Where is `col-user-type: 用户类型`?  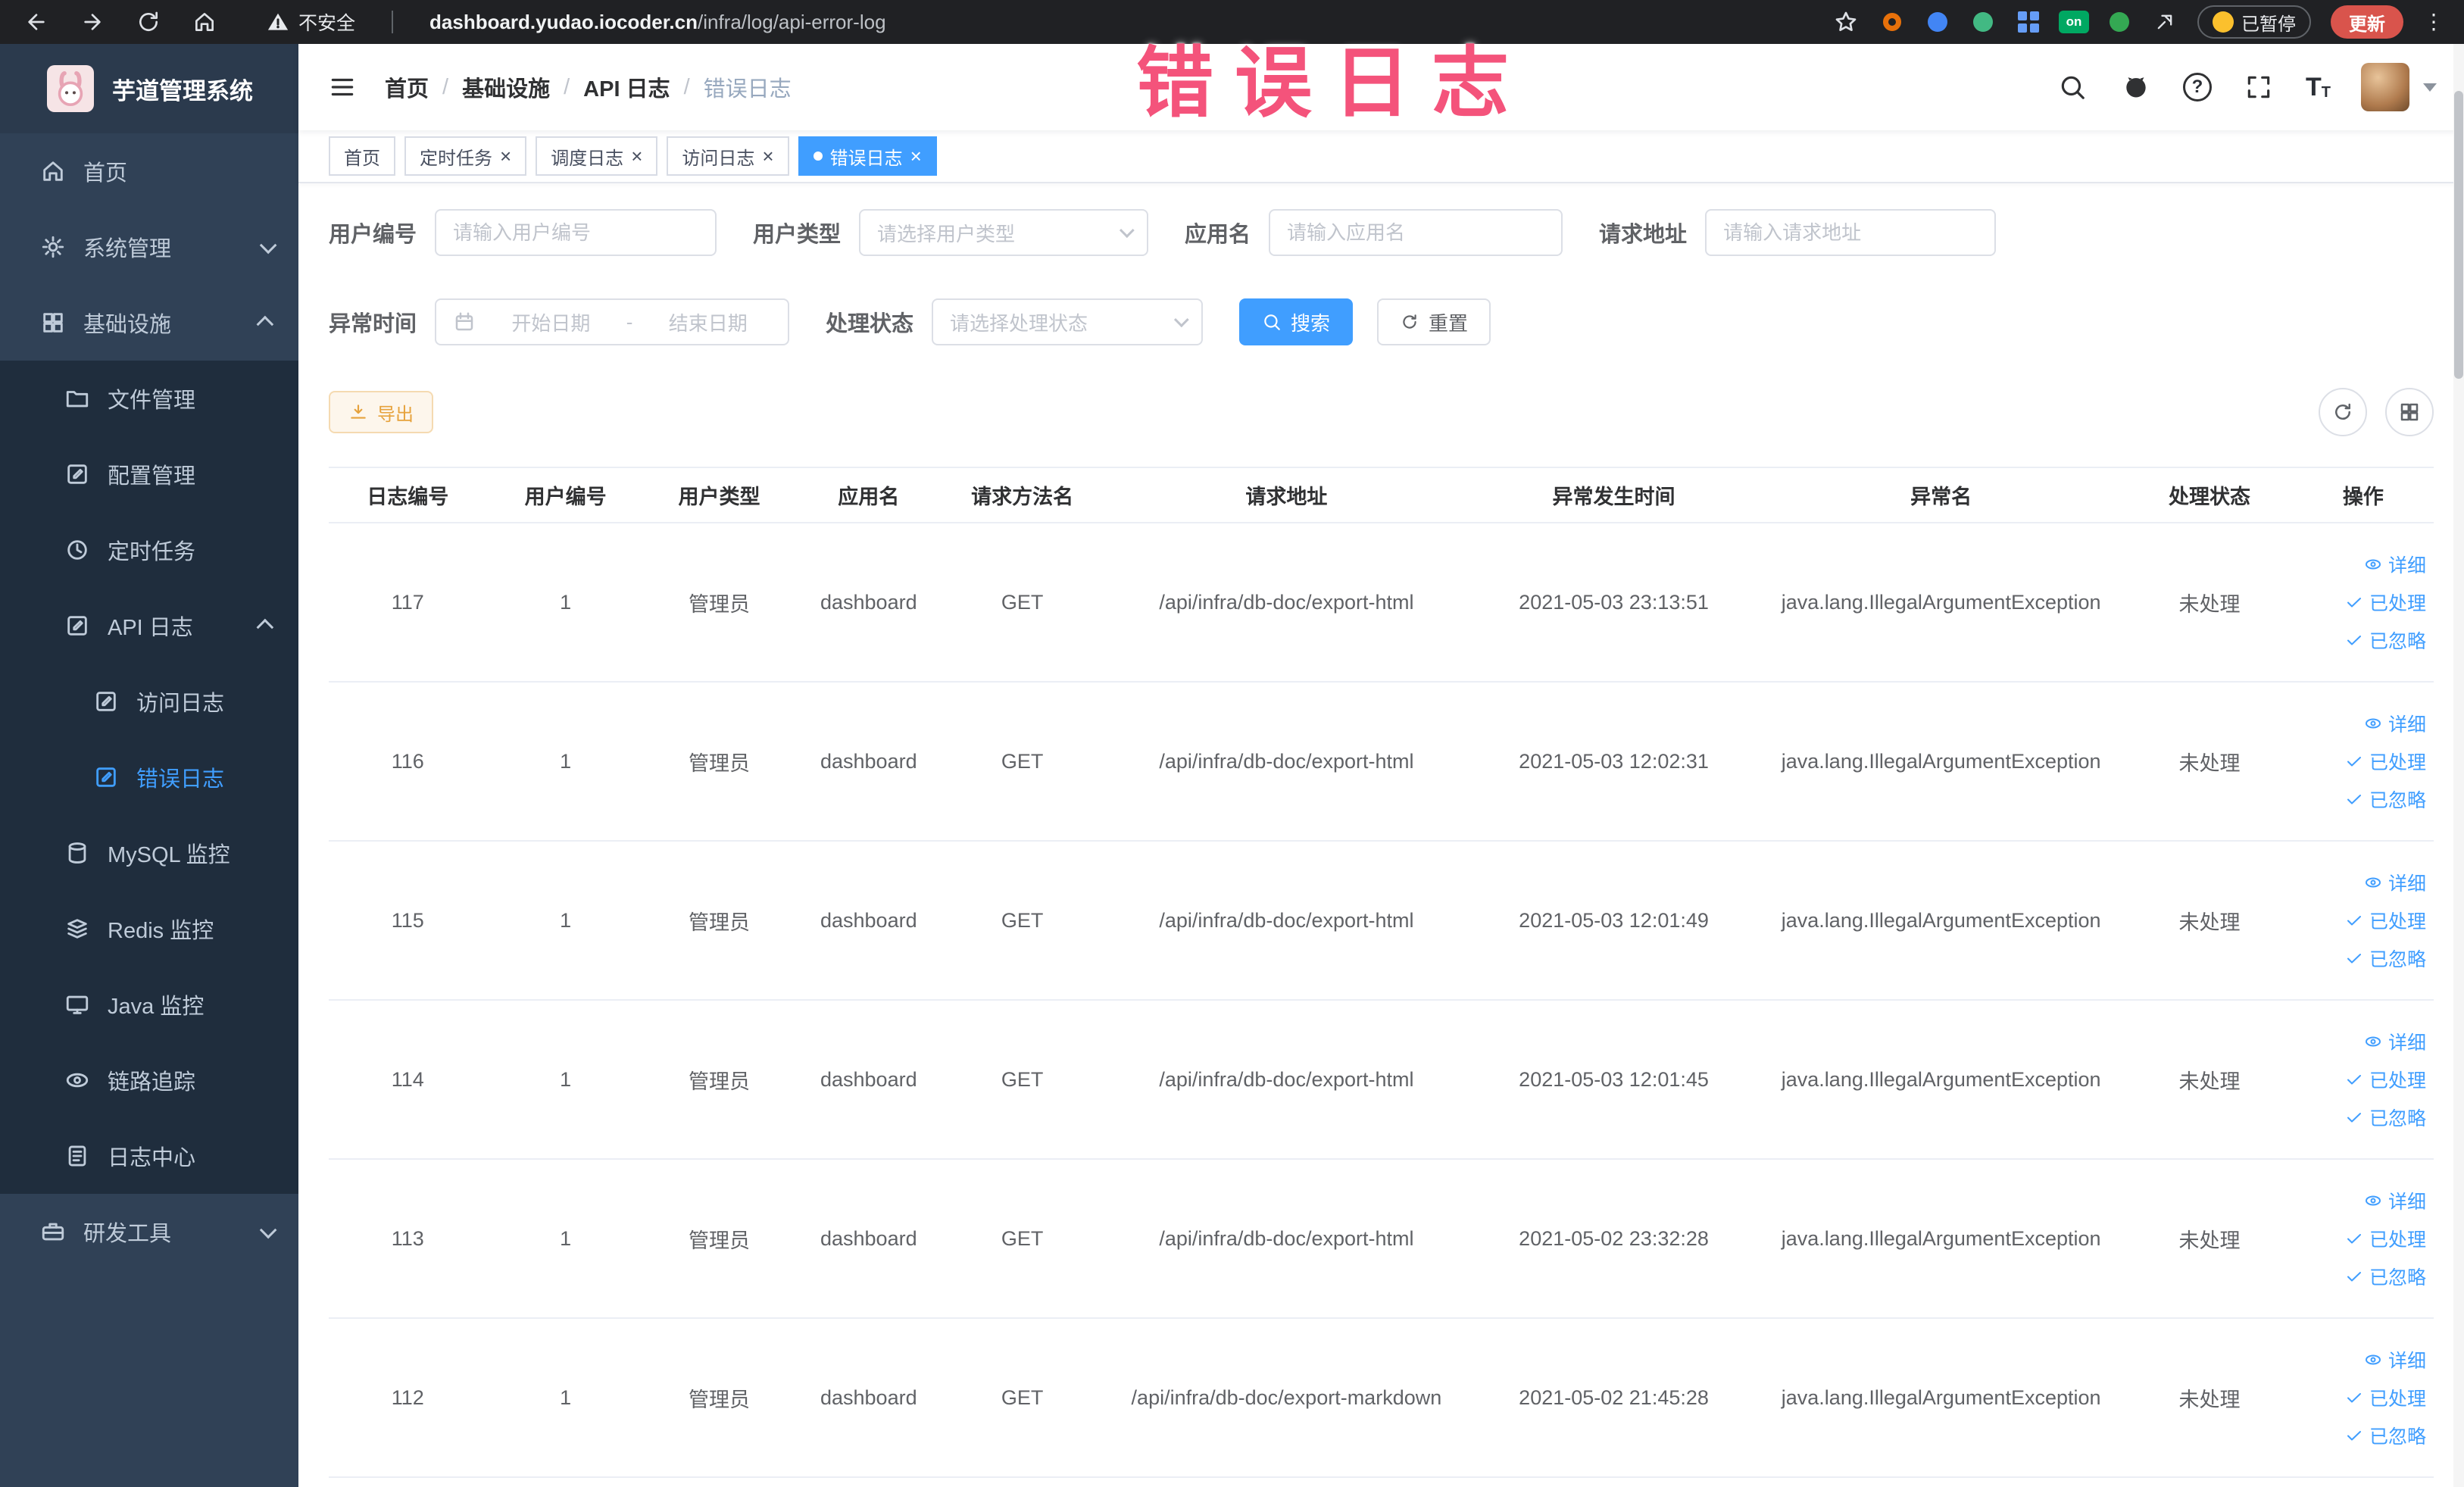 col-user-type: 用户类型 is located at coordinates (719, 495).